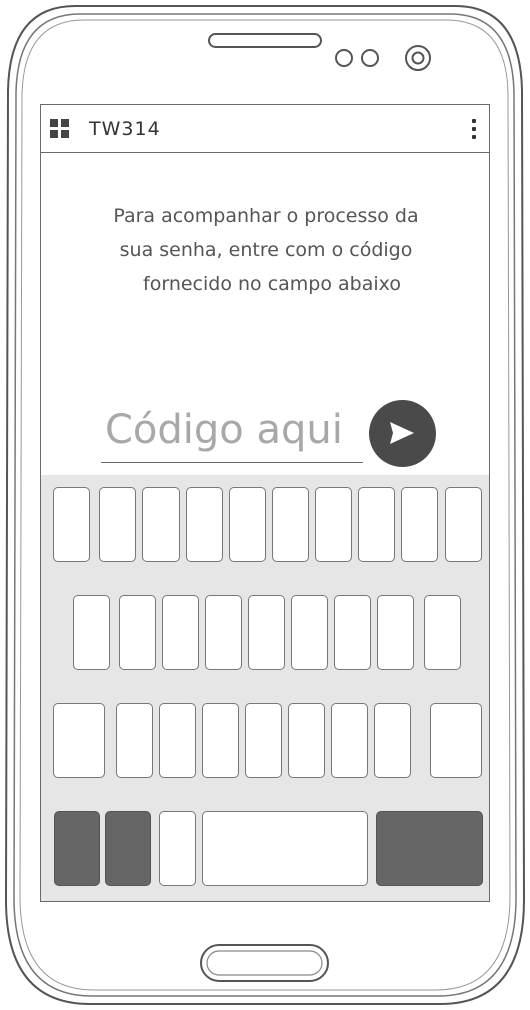  Describe the element at coordinates (429, 848) in the screenshot. I see `keyboard-key-enter` at that location.